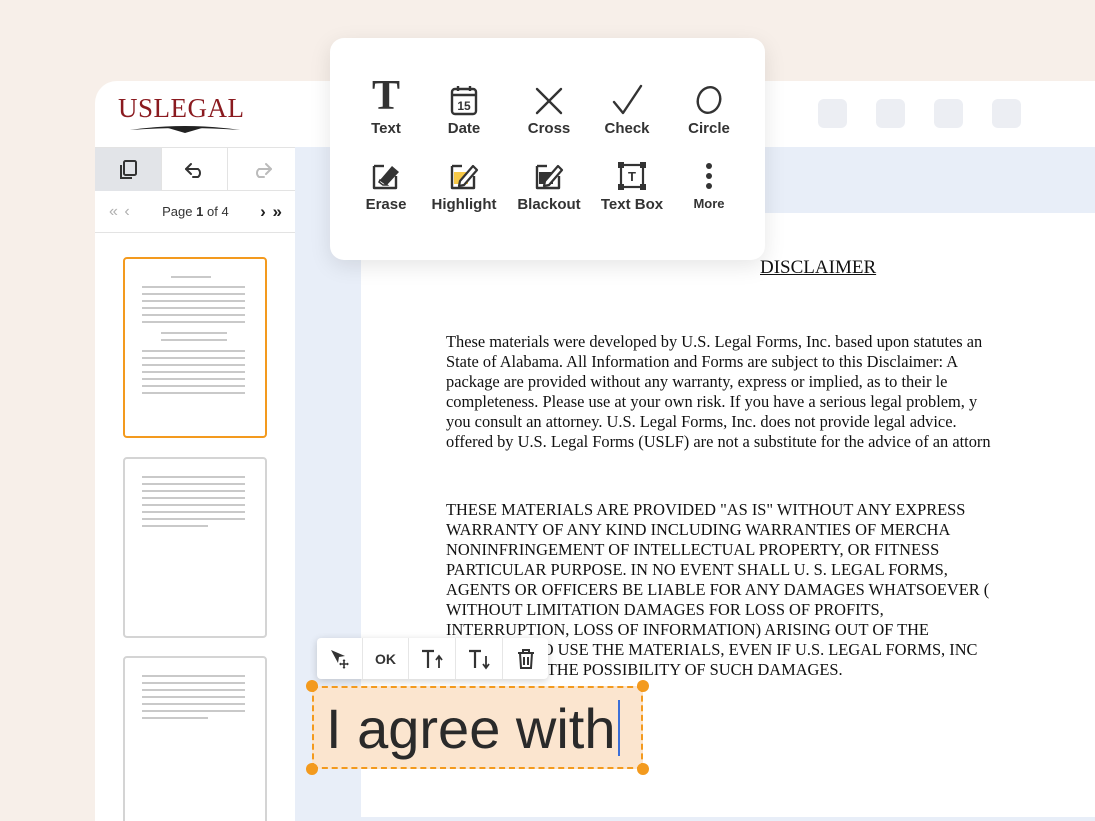  I want to click on tool-highlight: Highlight, so click(464, 183).